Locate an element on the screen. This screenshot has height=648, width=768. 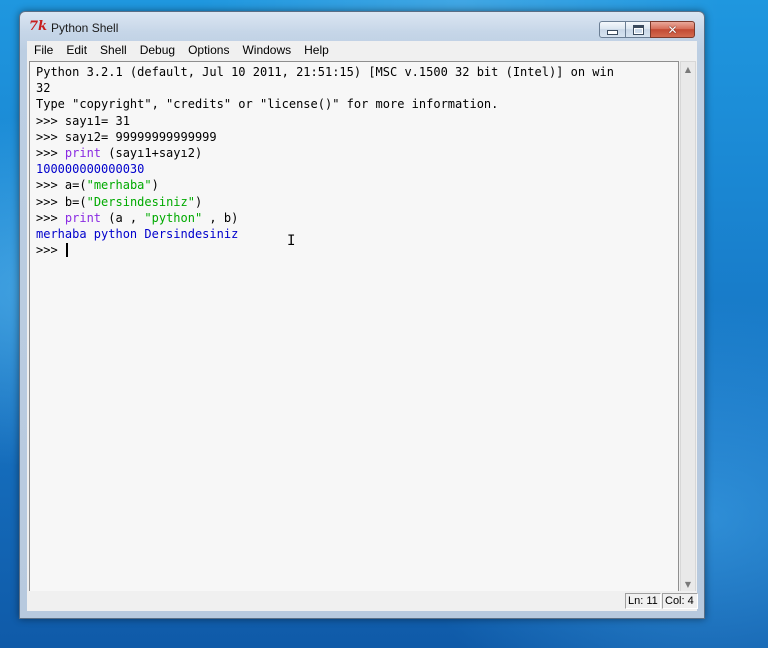
text-caret is located at coordinates (66, 250).